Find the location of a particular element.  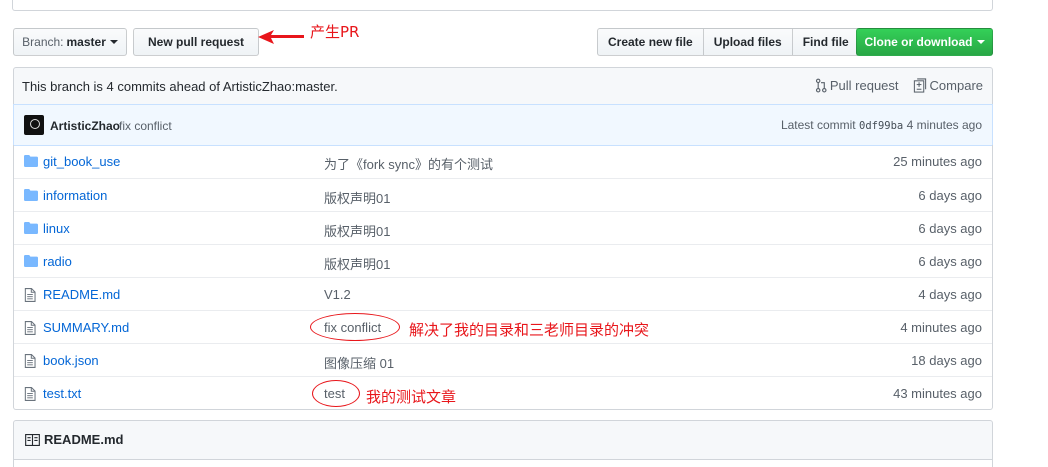

file-actions-group: Create new file Upload files Find file is located at coordinates (728, 42).